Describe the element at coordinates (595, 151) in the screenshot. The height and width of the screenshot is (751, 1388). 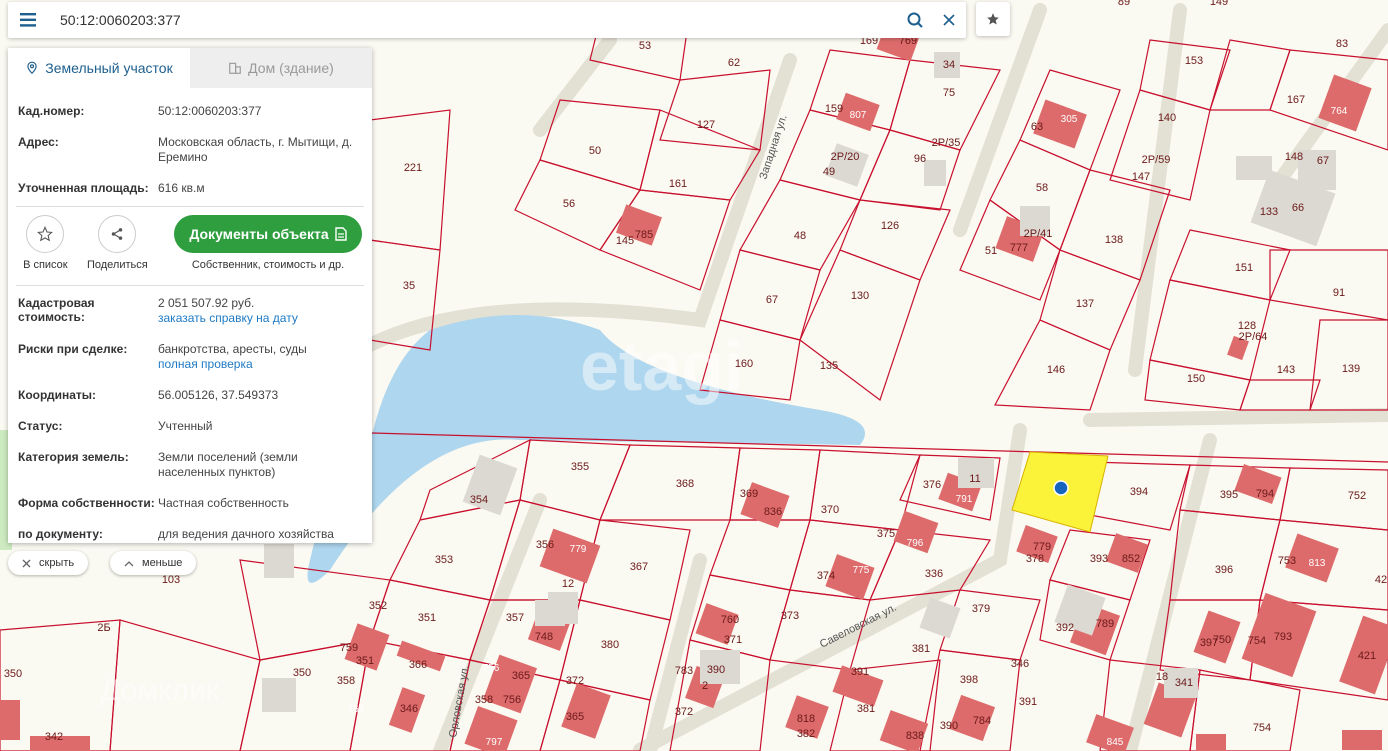
I see `parcel-number-label: 50` at that location.